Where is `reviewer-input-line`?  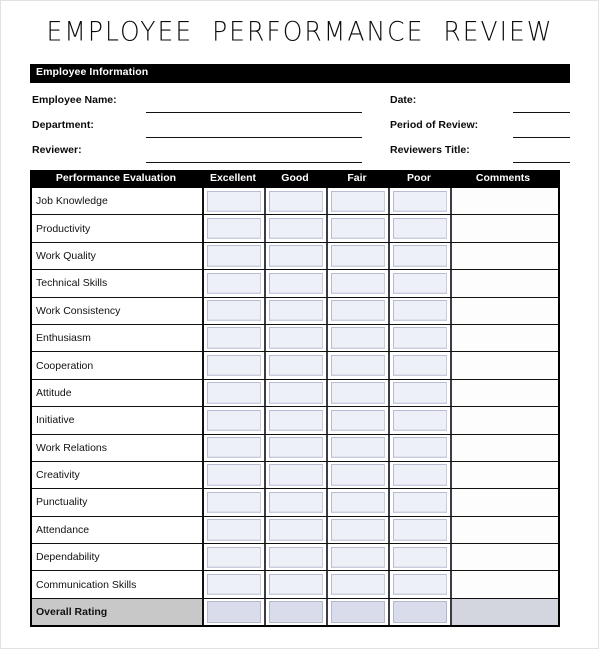 reviewer-input-line is located at coordinates (254, 162).